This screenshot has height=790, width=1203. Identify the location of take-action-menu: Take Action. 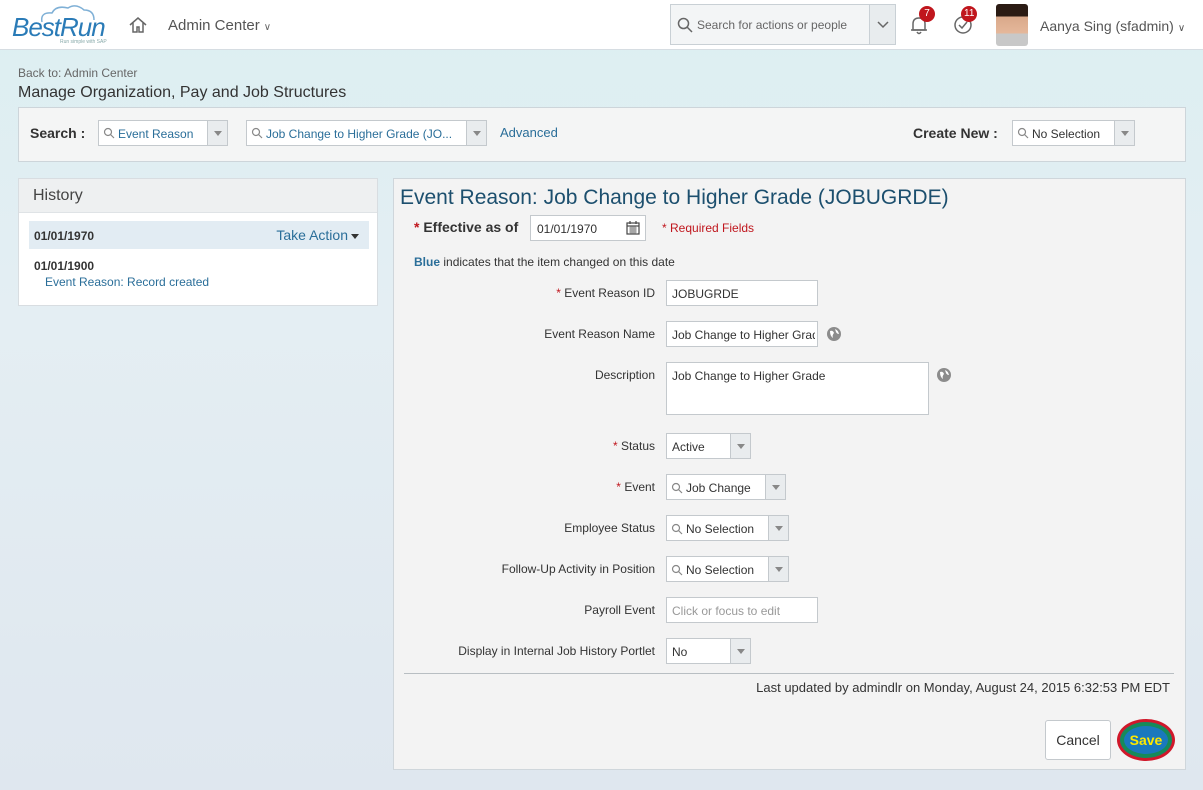
(317, 235).